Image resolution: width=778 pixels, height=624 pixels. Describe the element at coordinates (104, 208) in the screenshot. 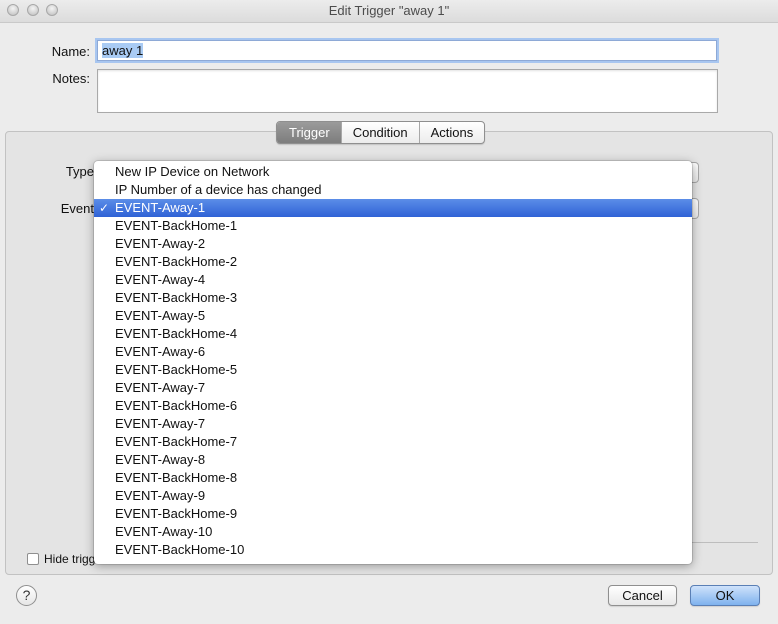

I see `checkmark-icon: ✓` at that location.